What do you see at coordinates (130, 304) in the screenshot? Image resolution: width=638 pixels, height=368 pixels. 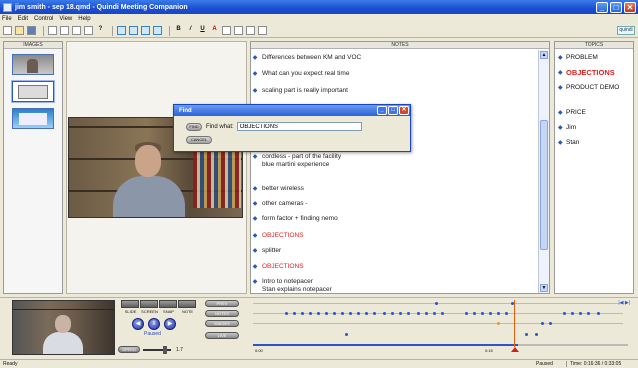 I see `mode-slide-button` at bounding box center [130, 304].